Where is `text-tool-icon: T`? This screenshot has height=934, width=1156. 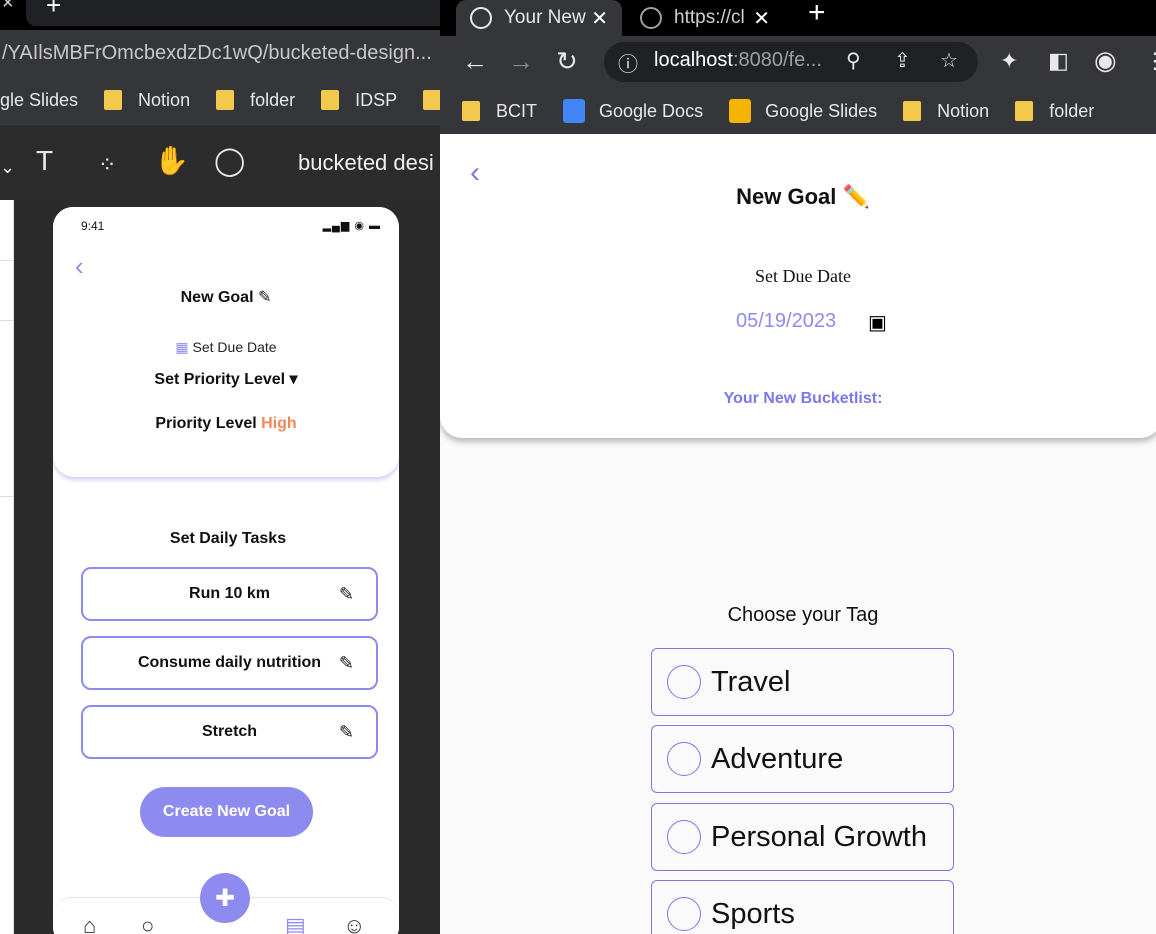
text-tool-icon: T is located at coordinates (44, 161).